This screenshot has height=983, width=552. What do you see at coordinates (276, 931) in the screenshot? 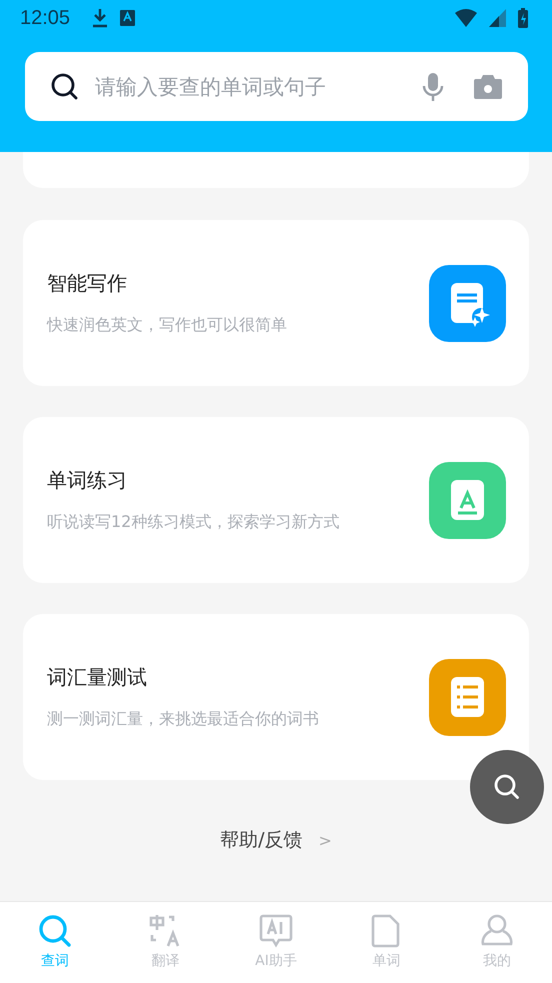
I see `chat-bubble-icon` at bounding box center [276, 931].